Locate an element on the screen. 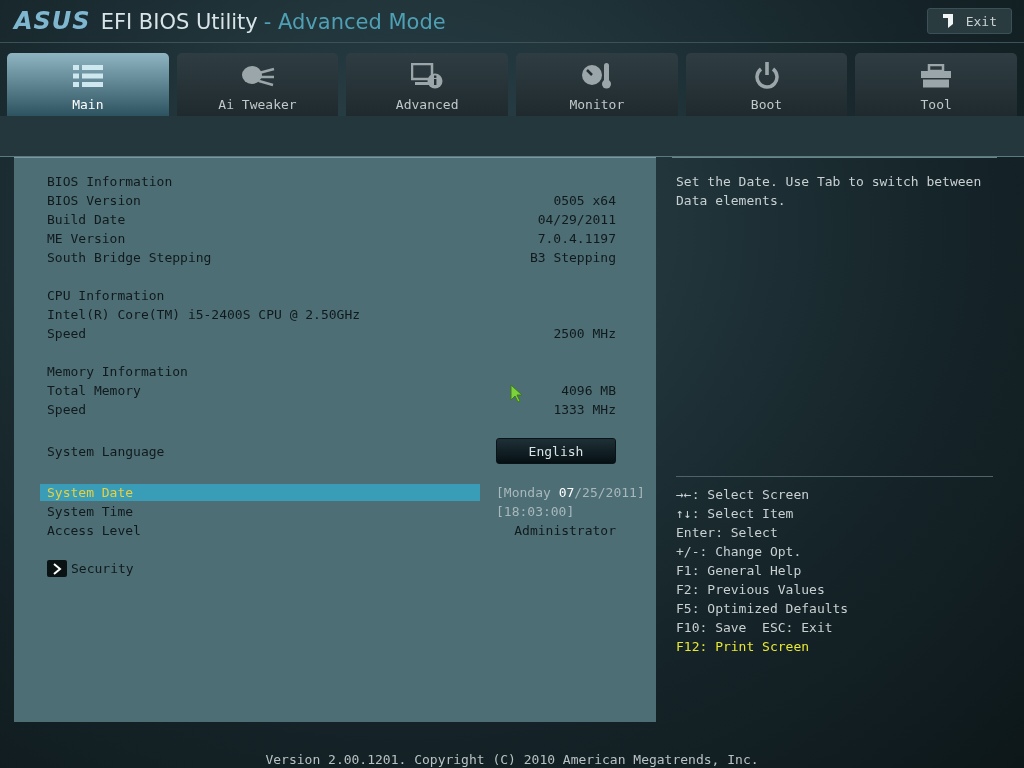 This screenshot has height=768, width=1024. version-text: Version 2.00.1201. Copyright (C) 2010 American Megatrends, Inc. is located at coordinates (512, 759).